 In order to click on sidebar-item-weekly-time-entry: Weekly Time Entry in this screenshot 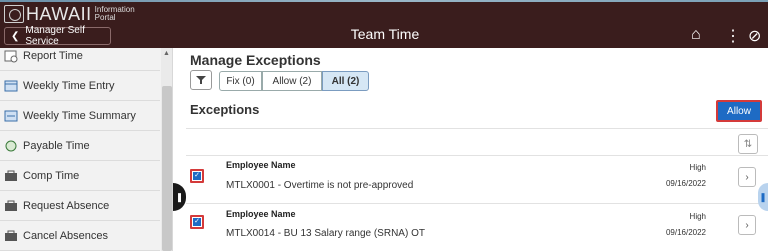, I will do `click(80, 86)`.